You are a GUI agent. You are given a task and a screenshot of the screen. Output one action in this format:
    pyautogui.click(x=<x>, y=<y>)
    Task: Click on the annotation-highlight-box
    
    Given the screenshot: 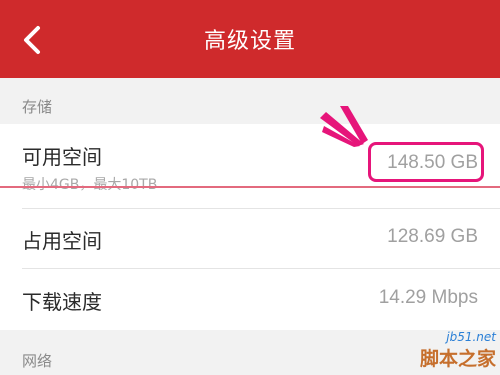 What is the action you would take?
    pyautogui.click(x=426, y=162)
    